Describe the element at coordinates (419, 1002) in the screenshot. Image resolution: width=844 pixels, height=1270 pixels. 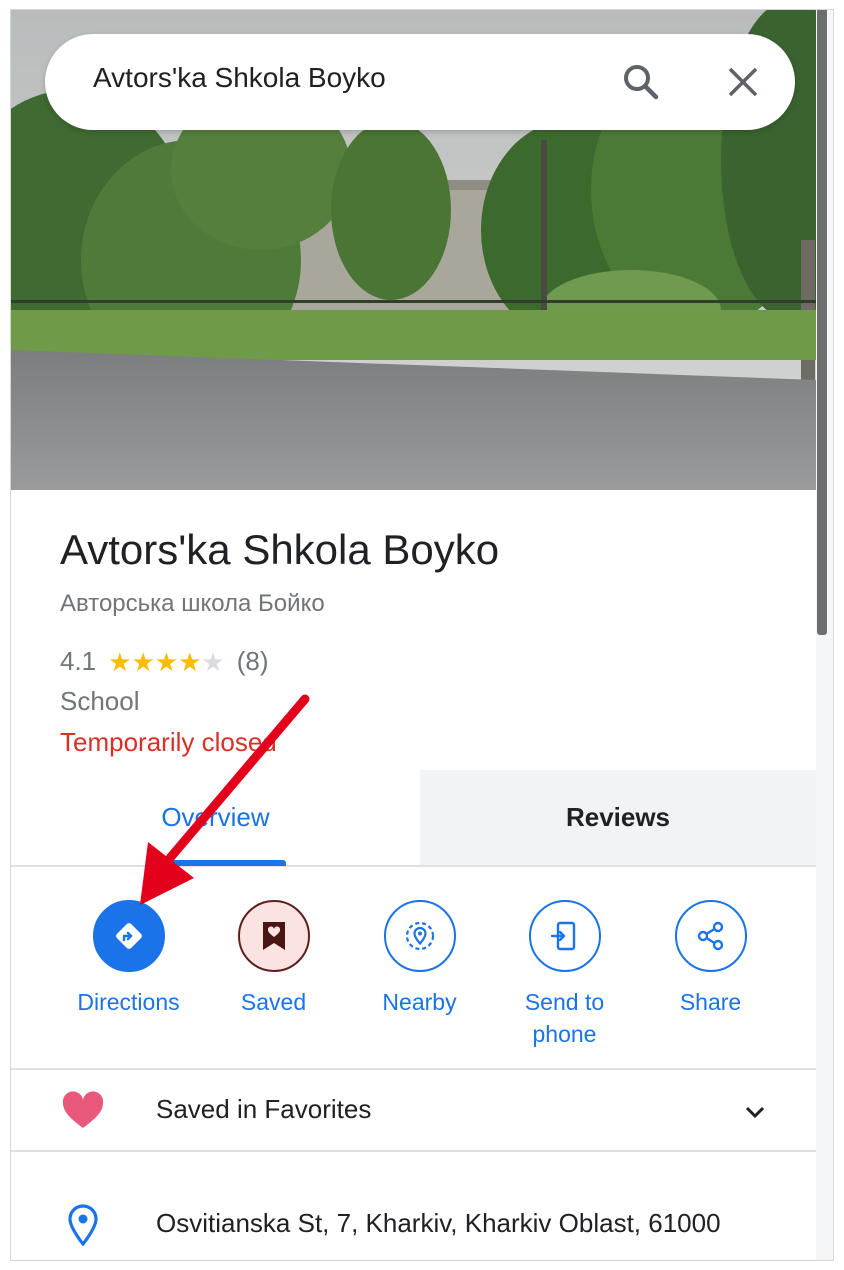
I see `nearby-label: Nearby` at that location.